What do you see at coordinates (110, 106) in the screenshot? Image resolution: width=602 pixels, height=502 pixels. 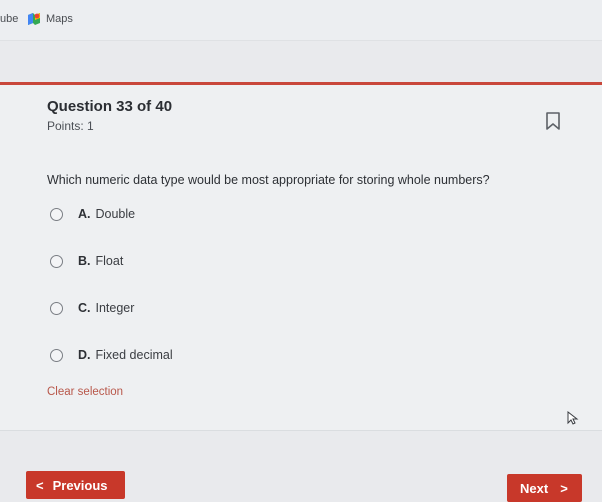 I see `question-title: Question 33 of 40` at bounding box center [110, 106].